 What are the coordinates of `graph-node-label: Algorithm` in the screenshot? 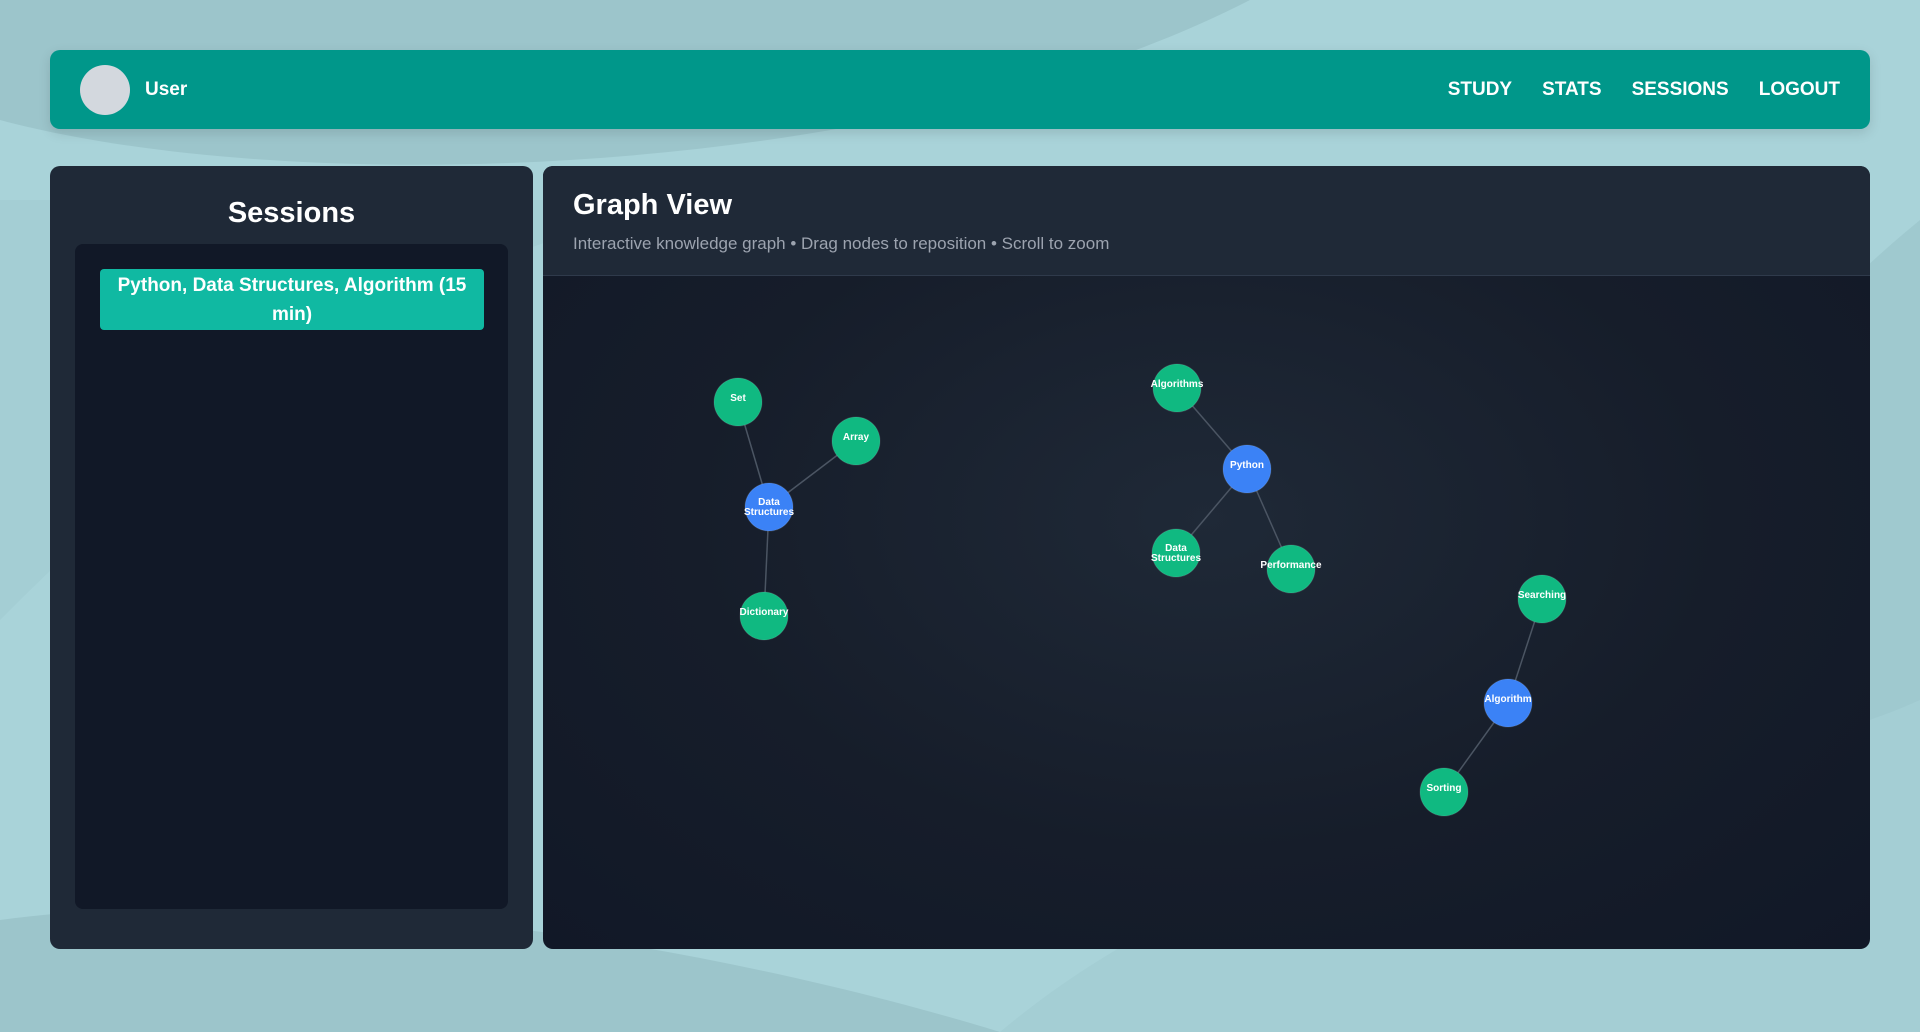 It's located at (1507, 699).